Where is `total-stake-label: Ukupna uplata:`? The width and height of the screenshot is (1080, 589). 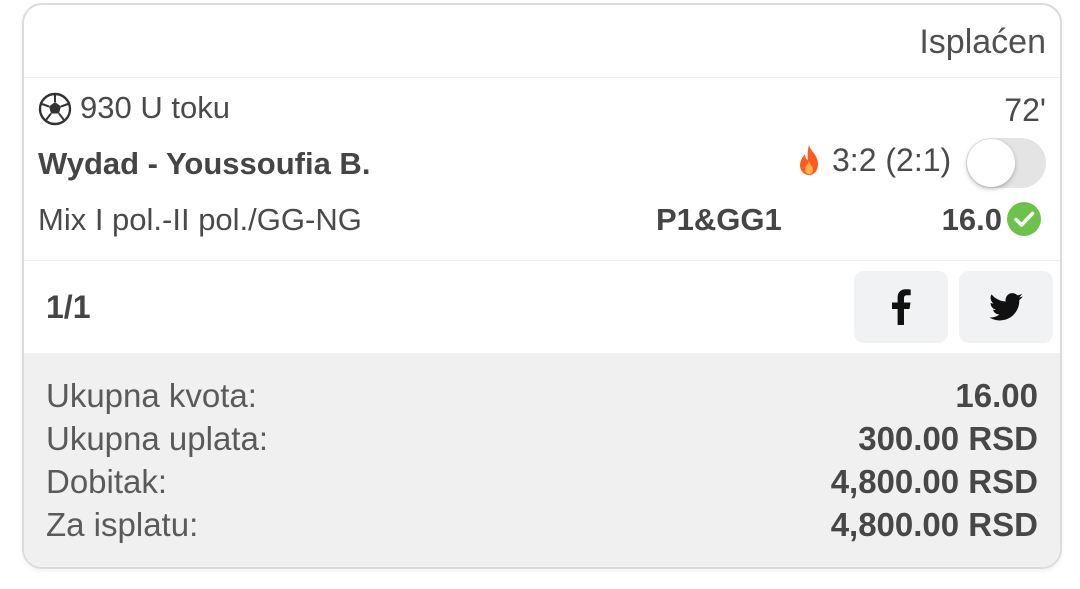
total-stake-label: Ukupna uplata: is located at coordinates (157, 438).